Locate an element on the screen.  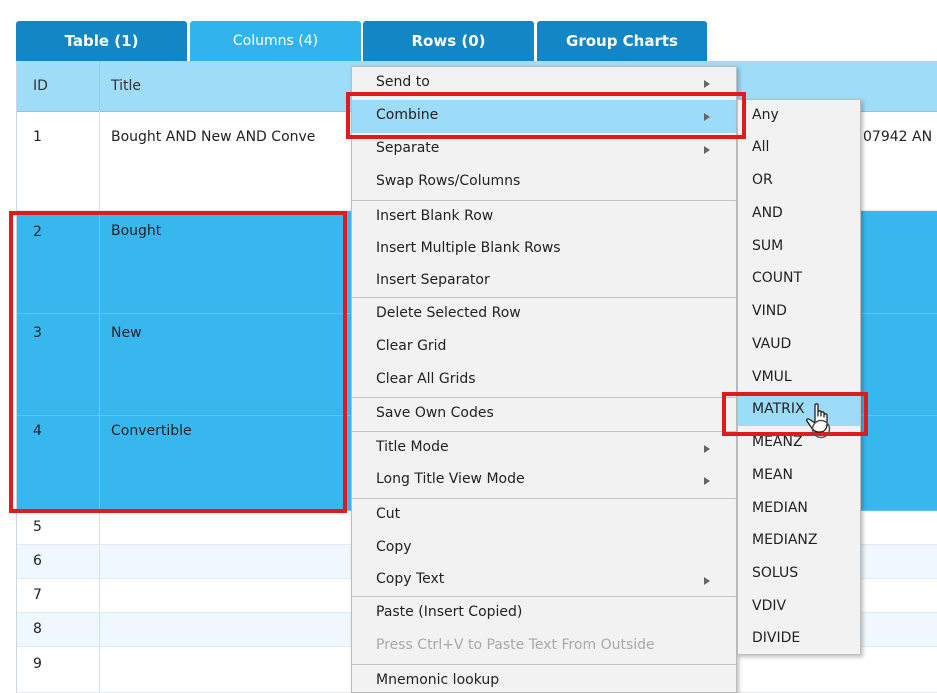
row-id: 9 is located at coordinates (37, 664).